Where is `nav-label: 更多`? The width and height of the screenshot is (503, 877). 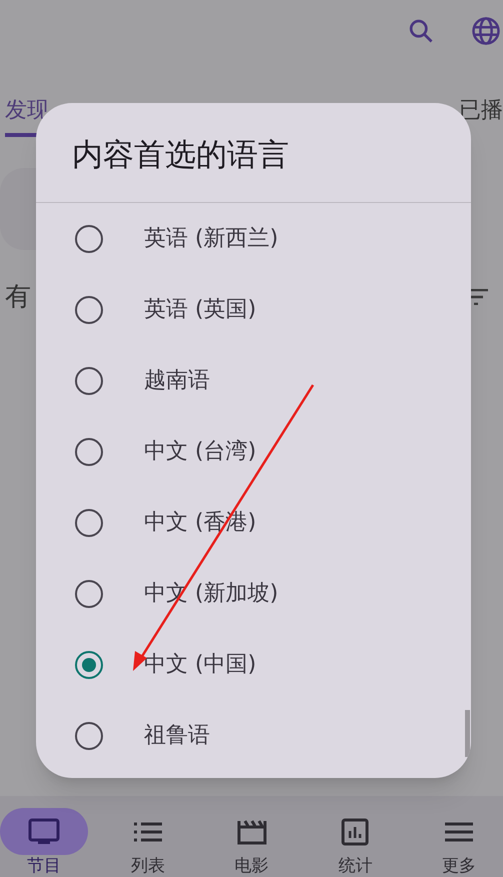 nav-label: 更多 is located at coordinates (459, 866).